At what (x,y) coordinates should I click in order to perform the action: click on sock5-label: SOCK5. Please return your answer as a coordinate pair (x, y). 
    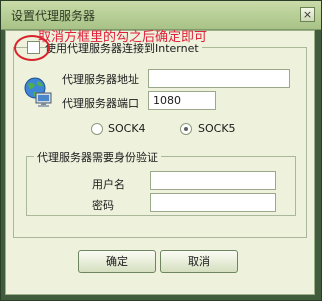
    Looking at the image, I should click on (217, 128).